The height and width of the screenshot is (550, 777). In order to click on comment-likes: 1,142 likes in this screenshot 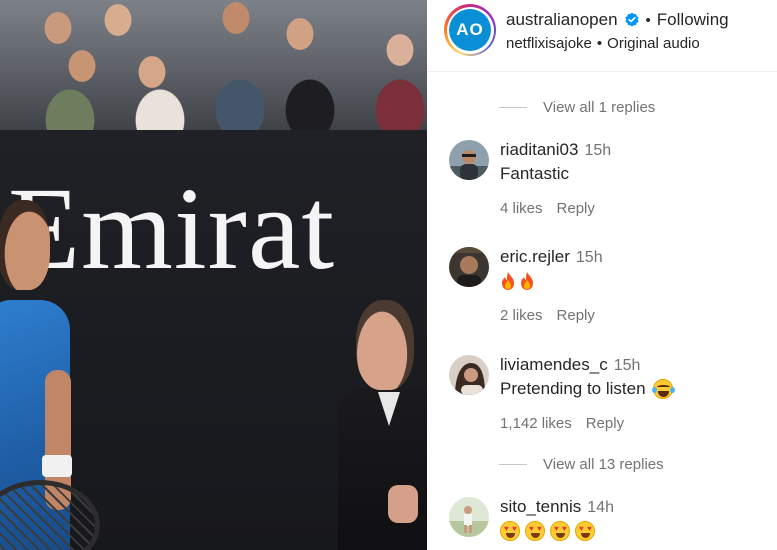, I will do `click(536, 423)`.